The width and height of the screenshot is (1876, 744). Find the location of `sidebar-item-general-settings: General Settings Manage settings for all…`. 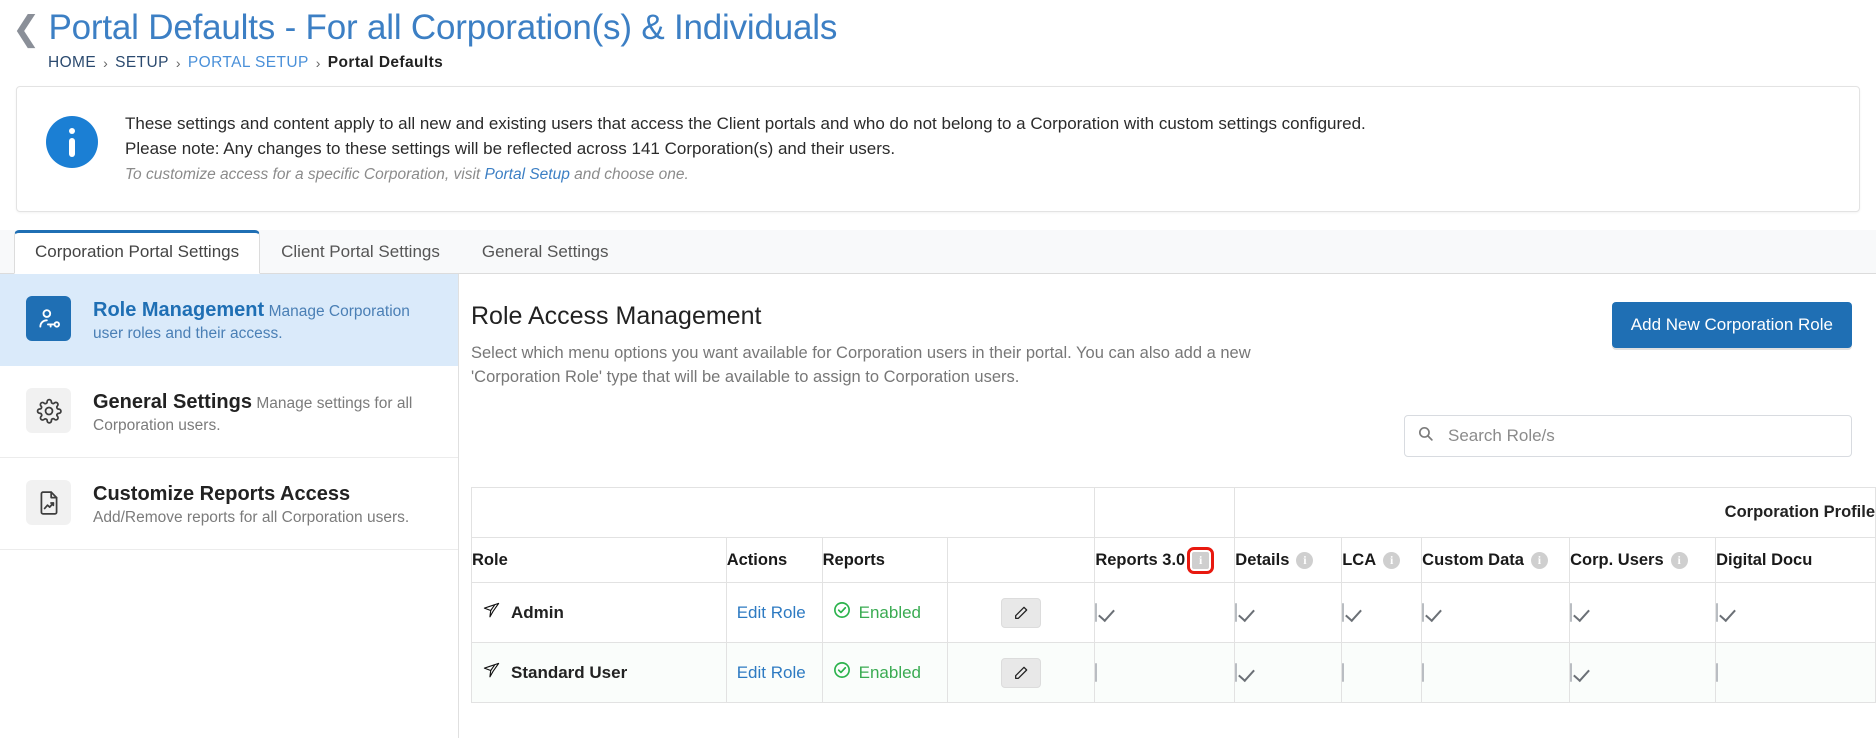

sidebar-item-general-settings: General Settings Manage settings for all… is located at coordinates (229, 412).